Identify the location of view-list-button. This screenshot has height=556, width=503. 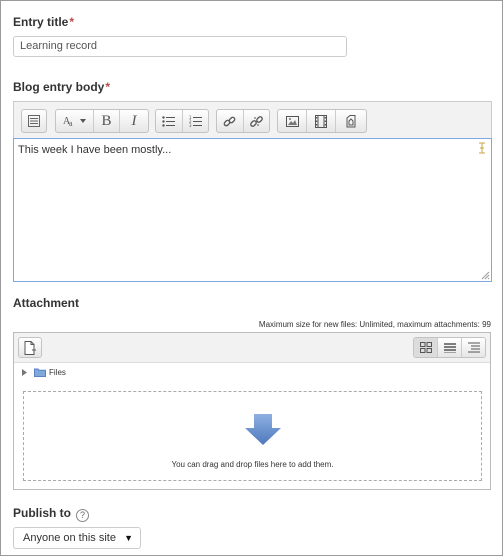
(450, 347).